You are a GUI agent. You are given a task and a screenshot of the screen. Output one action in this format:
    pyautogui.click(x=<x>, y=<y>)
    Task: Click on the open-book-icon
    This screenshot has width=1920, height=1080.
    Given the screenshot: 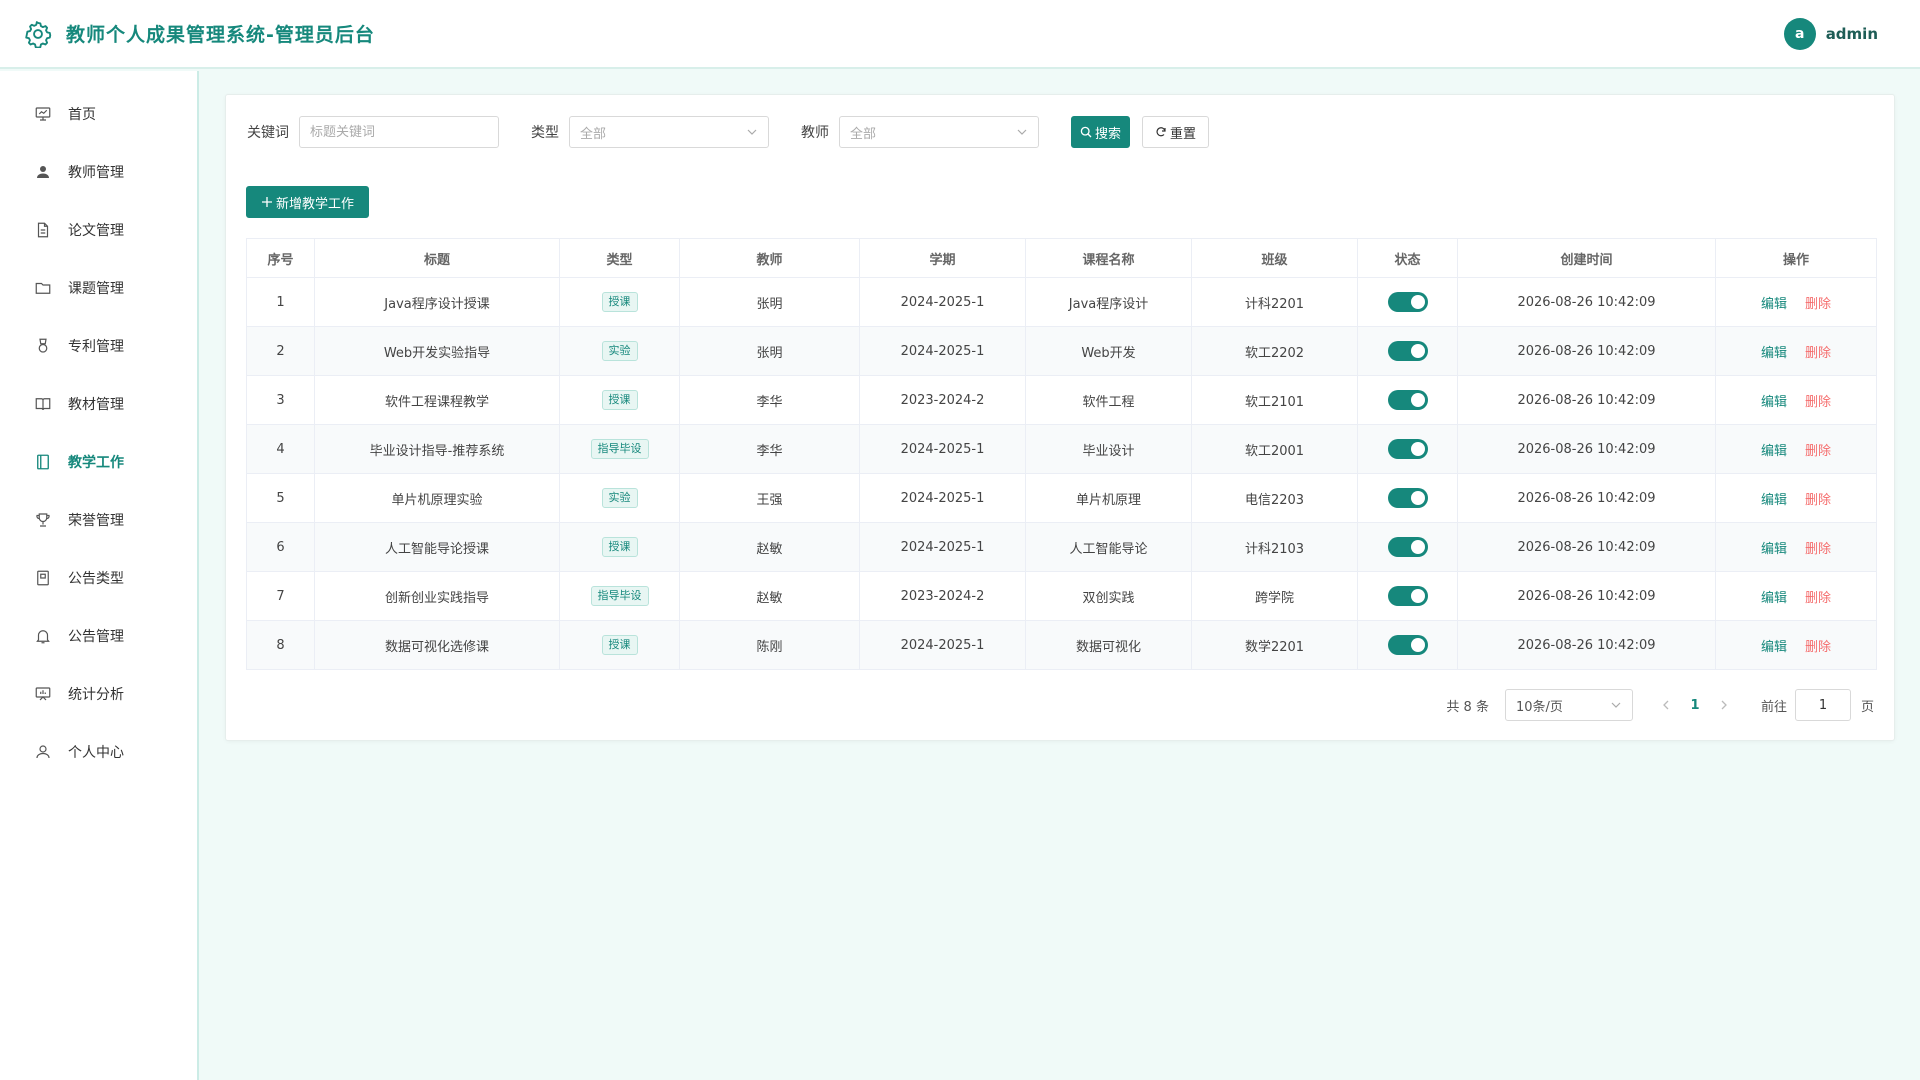 What is the action you would take?
    pyautogui.click(x=43, y=404)
    